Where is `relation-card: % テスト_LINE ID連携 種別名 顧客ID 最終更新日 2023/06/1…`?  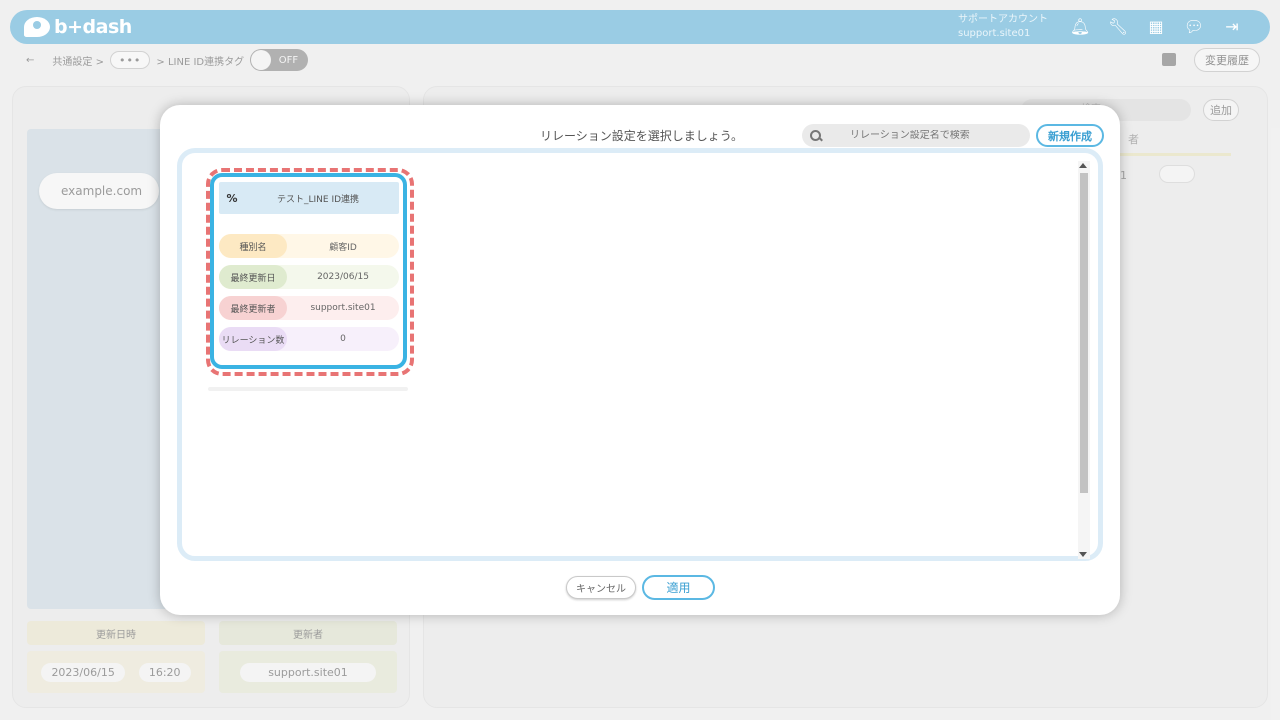
relation-card: % テスト_LINE ID連携 種別名 顧客ID 最終更新日 2023/06/1… is located at coordinates (308, 271).